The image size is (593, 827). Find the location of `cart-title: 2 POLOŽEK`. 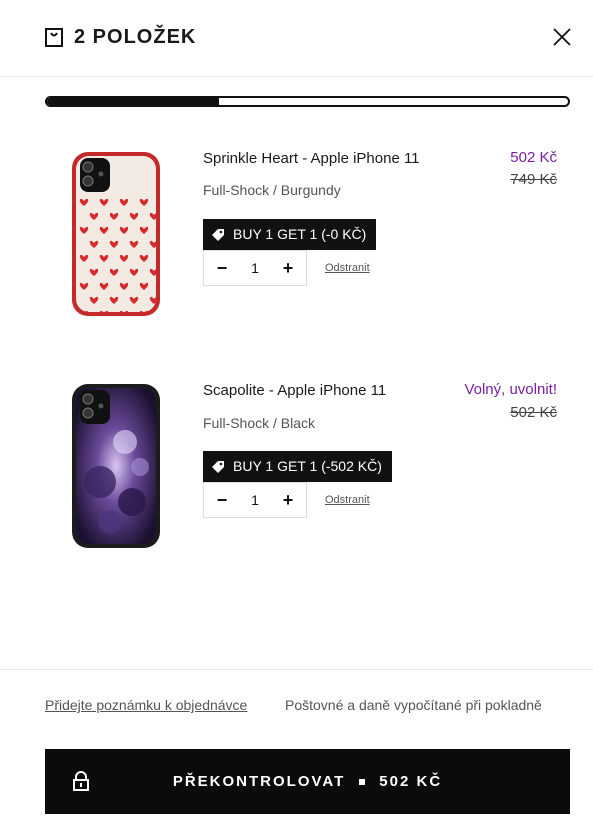

cart-title: 2 POLOŽEK is located at coordinates (135, 37).